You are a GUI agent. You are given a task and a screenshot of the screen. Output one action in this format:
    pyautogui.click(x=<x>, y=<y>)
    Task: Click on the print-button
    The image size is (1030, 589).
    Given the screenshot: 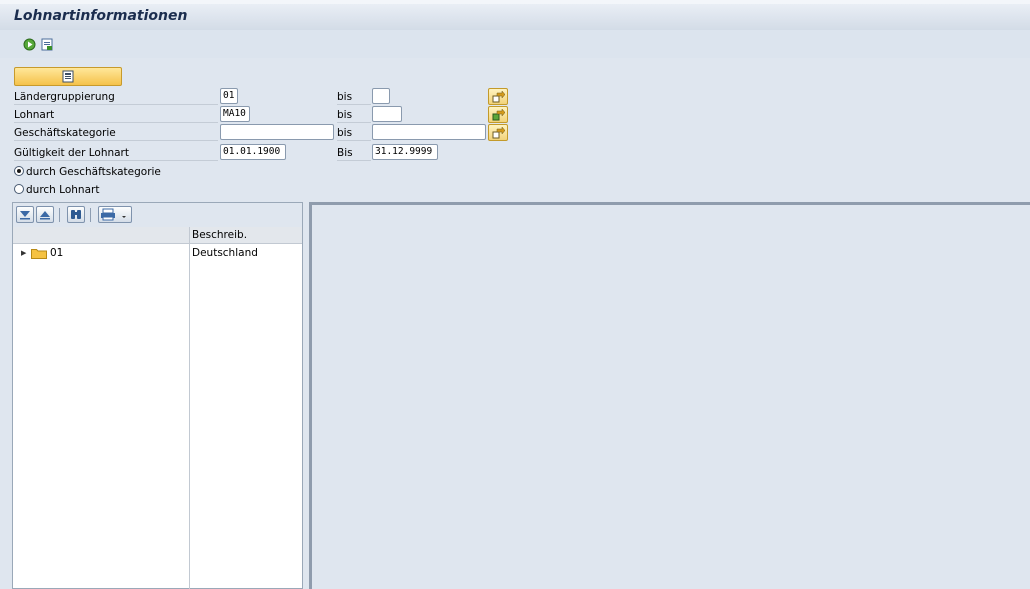 What is the action you would take?
    pyautogui.click(x=115, y=214)
    